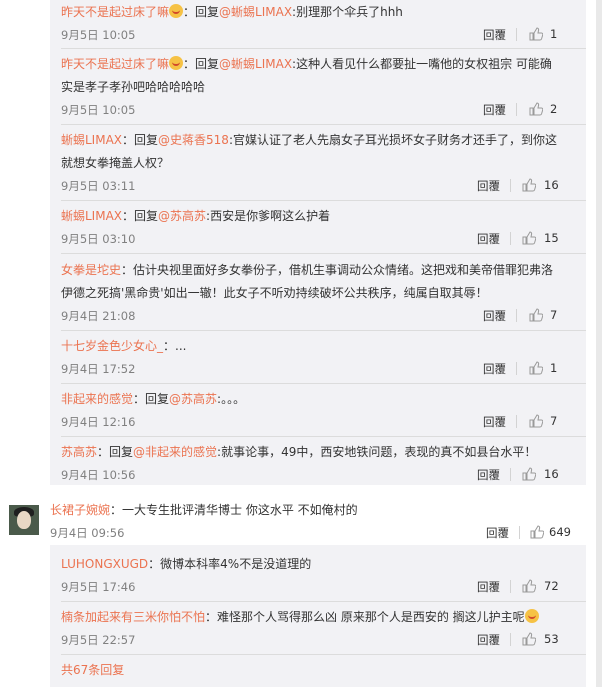 The height and width of the screenshot is (687, 604). I want to click on comment-text-line2: 伊德之死搞'黑命贵'如出一辙！此女子不听劝持续破坏公共秩序，纯属自取其辱！, so click(274, 293).